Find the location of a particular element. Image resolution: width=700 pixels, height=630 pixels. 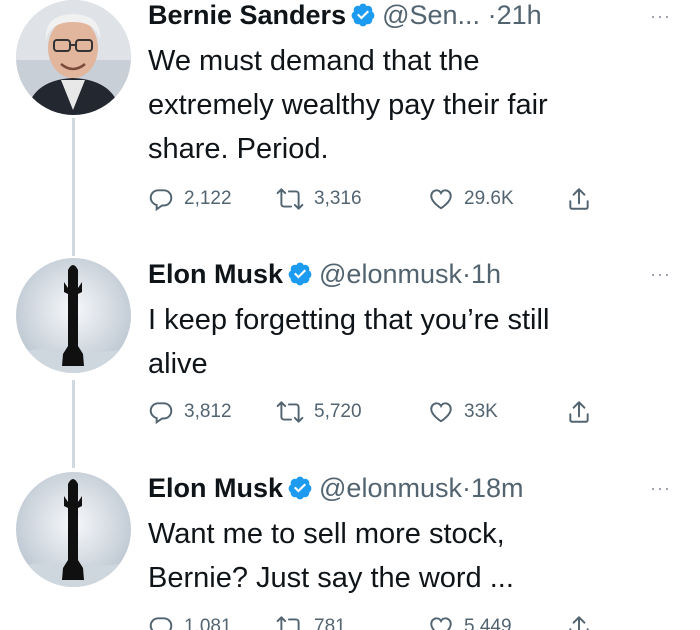

like-count: 33K is located at coordinates (481, 411).